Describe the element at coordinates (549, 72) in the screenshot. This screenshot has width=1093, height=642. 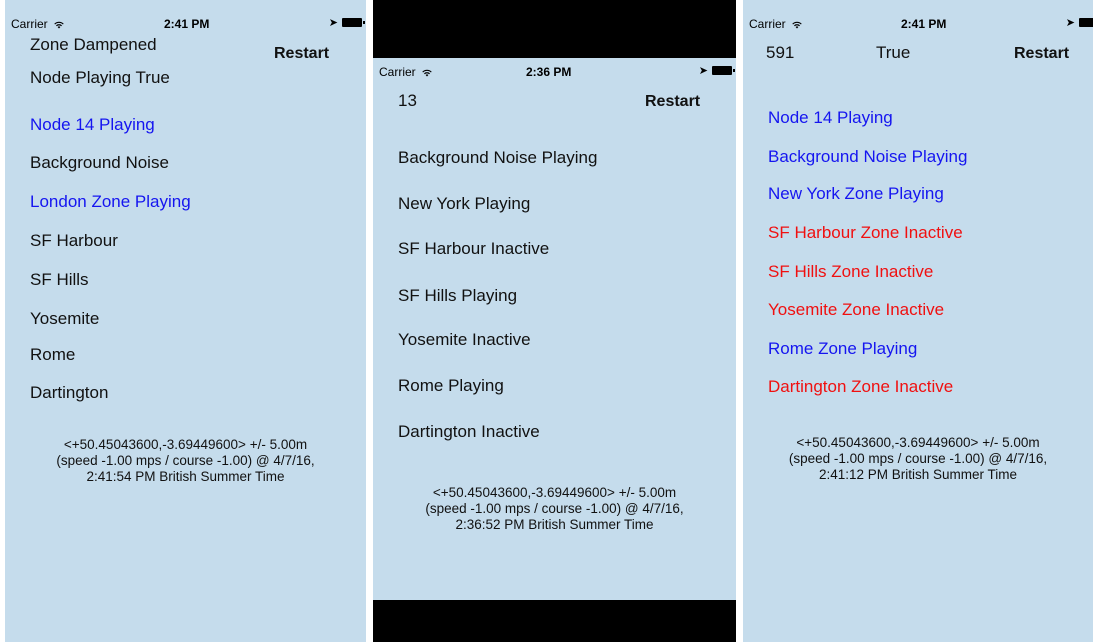
I see `status-time: 2:36 PM` at that location.